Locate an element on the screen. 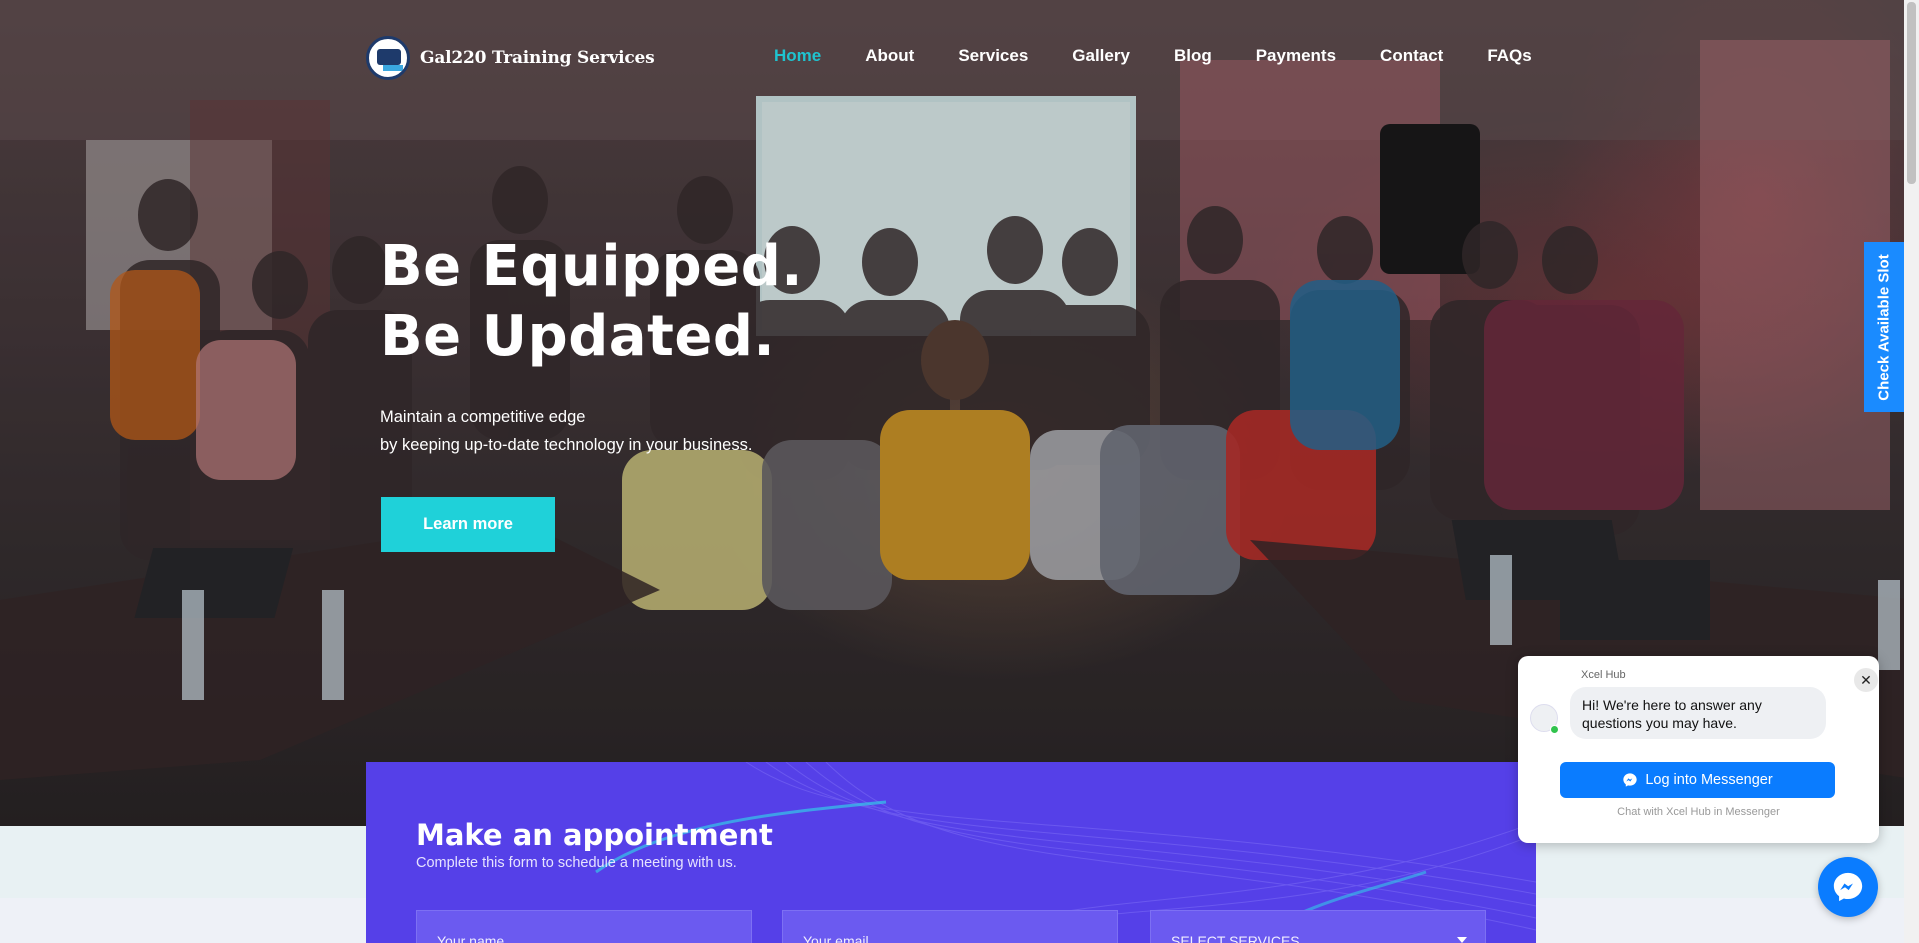 The width and height of the screenshot is (1919, 943). log-into-messenger-button: Log into Messenger is located at coordinates (1697, 780).